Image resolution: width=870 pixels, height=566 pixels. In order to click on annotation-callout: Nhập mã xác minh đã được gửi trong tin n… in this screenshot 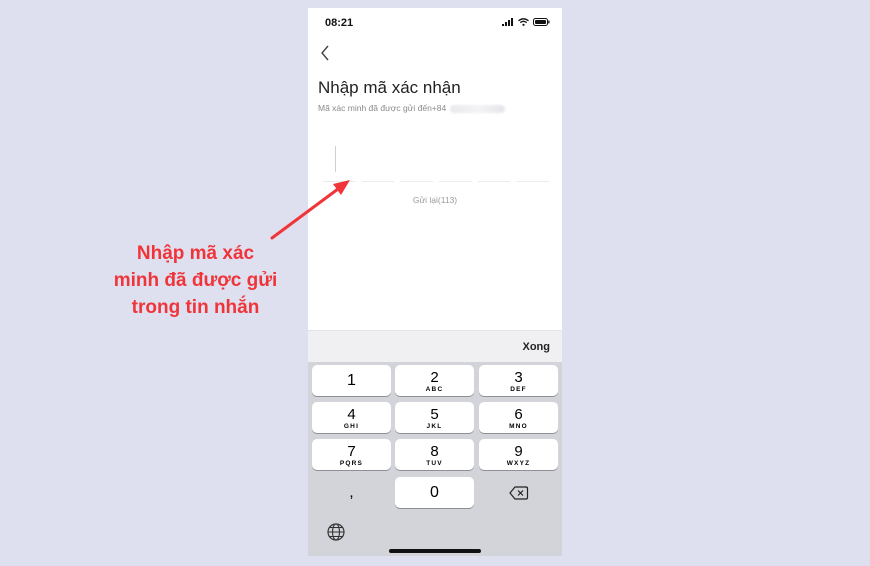, I will do `click(195, 280)`.